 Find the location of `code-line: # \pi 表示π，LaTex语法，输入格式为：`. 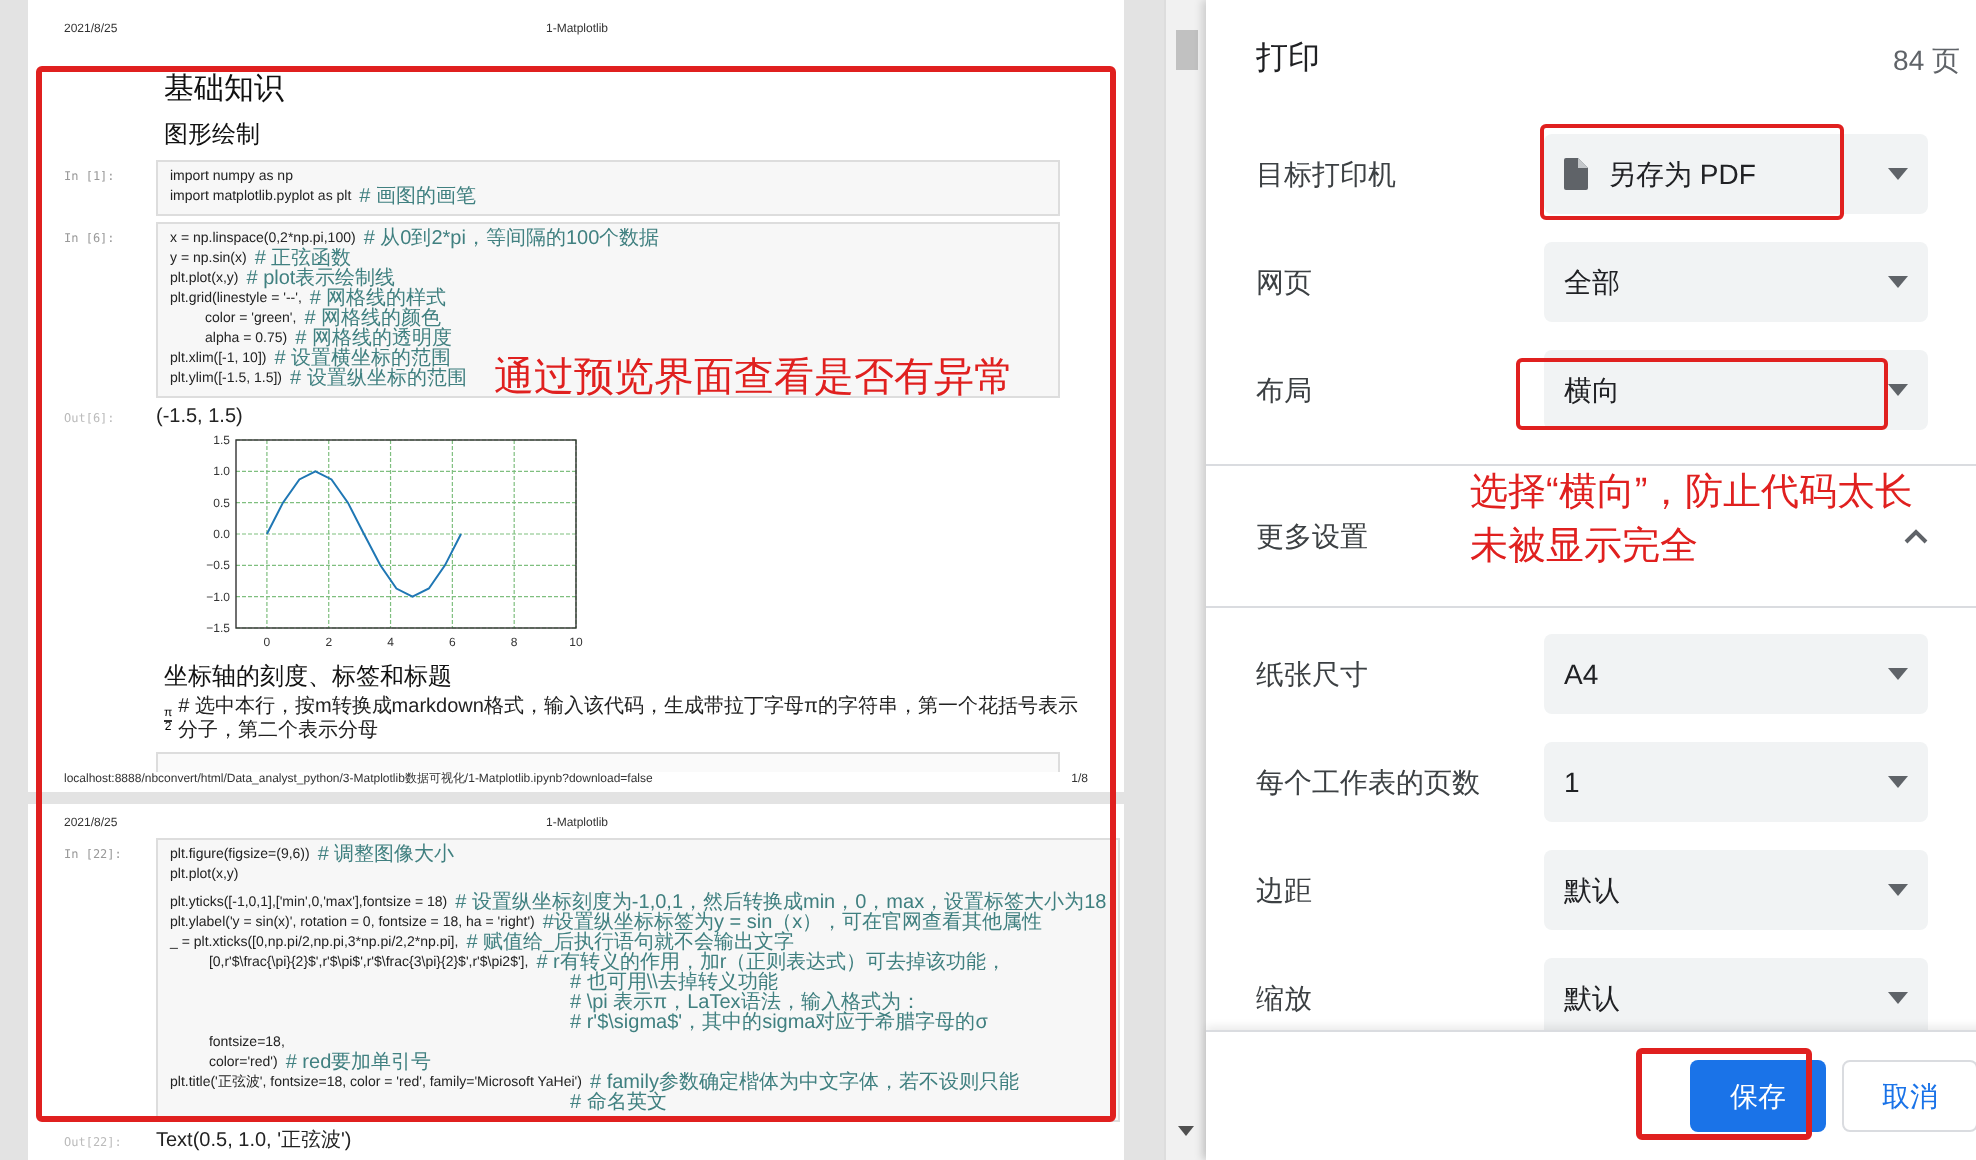

code-line: # \pi 表示π，LaTex语法，输入格式为： is located at coordinates (745, 1004).